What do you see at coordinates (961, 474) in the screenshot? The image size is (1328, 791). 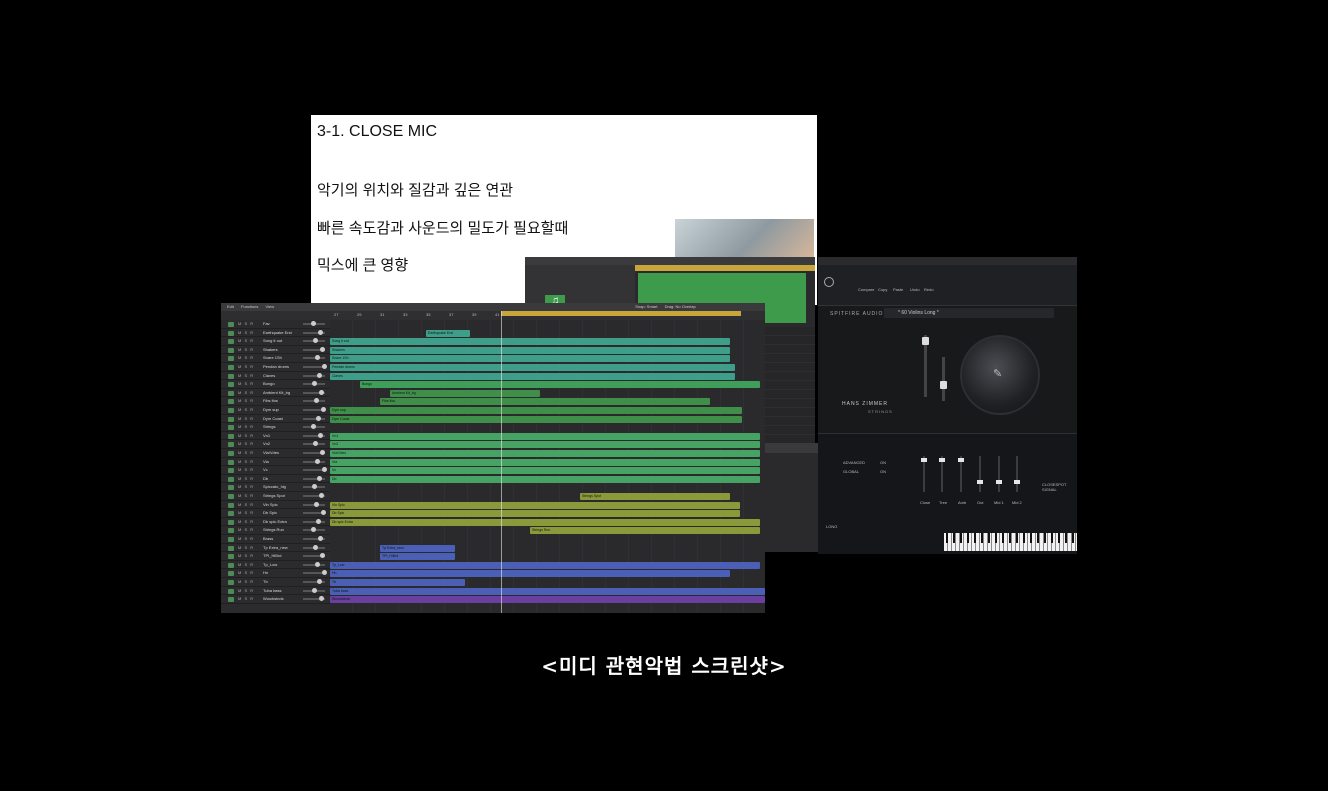 I see `mic-fader-amb` at bounding box center [961, 474].